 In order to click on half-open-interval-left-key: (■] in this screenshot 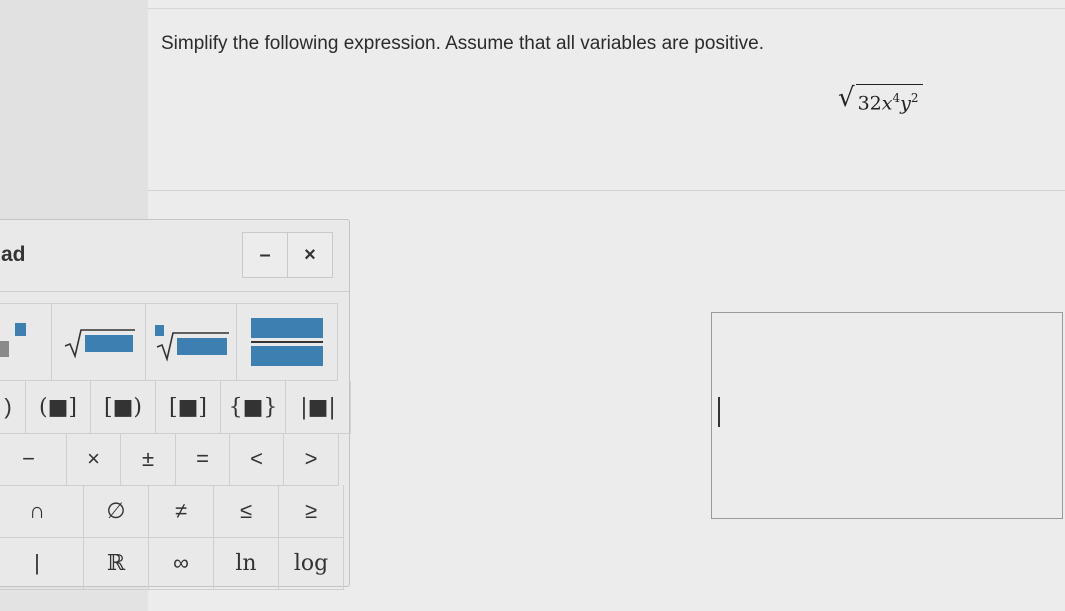, I will do `click(58, 407)`.